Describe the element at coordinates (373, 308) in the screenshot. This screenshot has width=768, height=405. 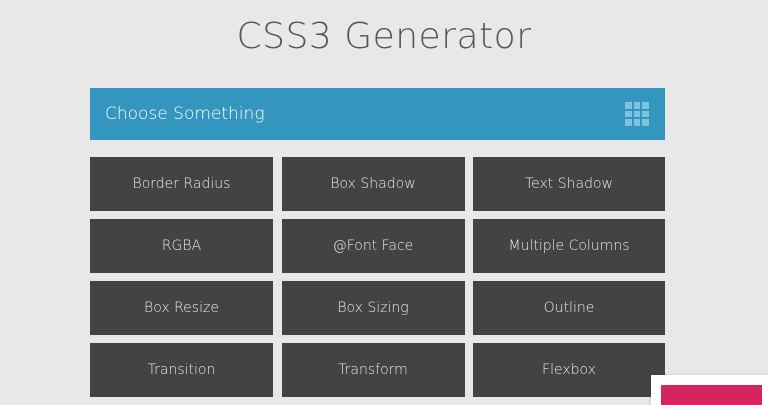
I see `tile-box-sizing: Box Sizing` at that location.